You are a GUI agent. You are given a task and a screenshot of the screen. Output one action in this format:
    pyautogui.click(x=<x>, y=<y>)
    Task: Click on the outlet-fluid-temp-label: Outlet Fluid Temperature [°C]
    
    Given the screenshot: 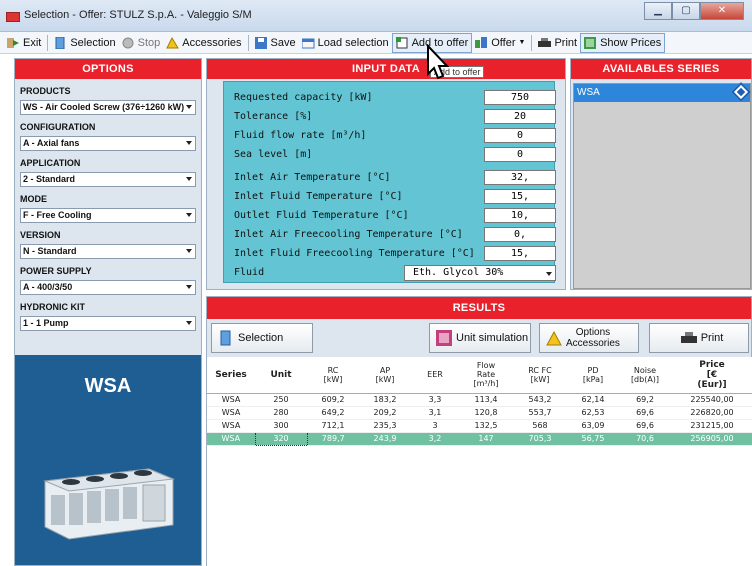 What is the action you would take?
    pyautogui.click(x=321, y=215)
    